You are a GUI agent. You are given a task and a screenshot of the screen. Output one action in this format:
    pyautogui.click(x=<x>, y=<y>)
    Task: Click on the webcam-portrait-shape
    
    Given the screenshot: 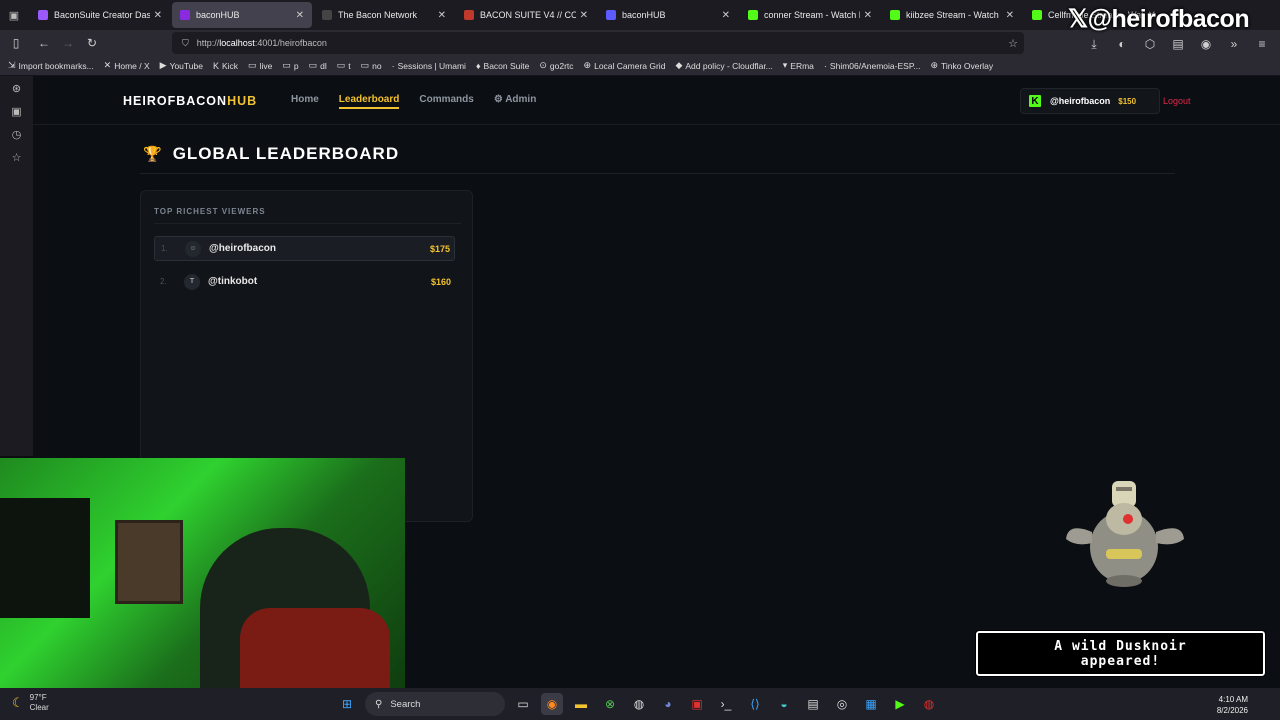 What is the action you would take?
    pyautogui.click(x=149, y=562)
    